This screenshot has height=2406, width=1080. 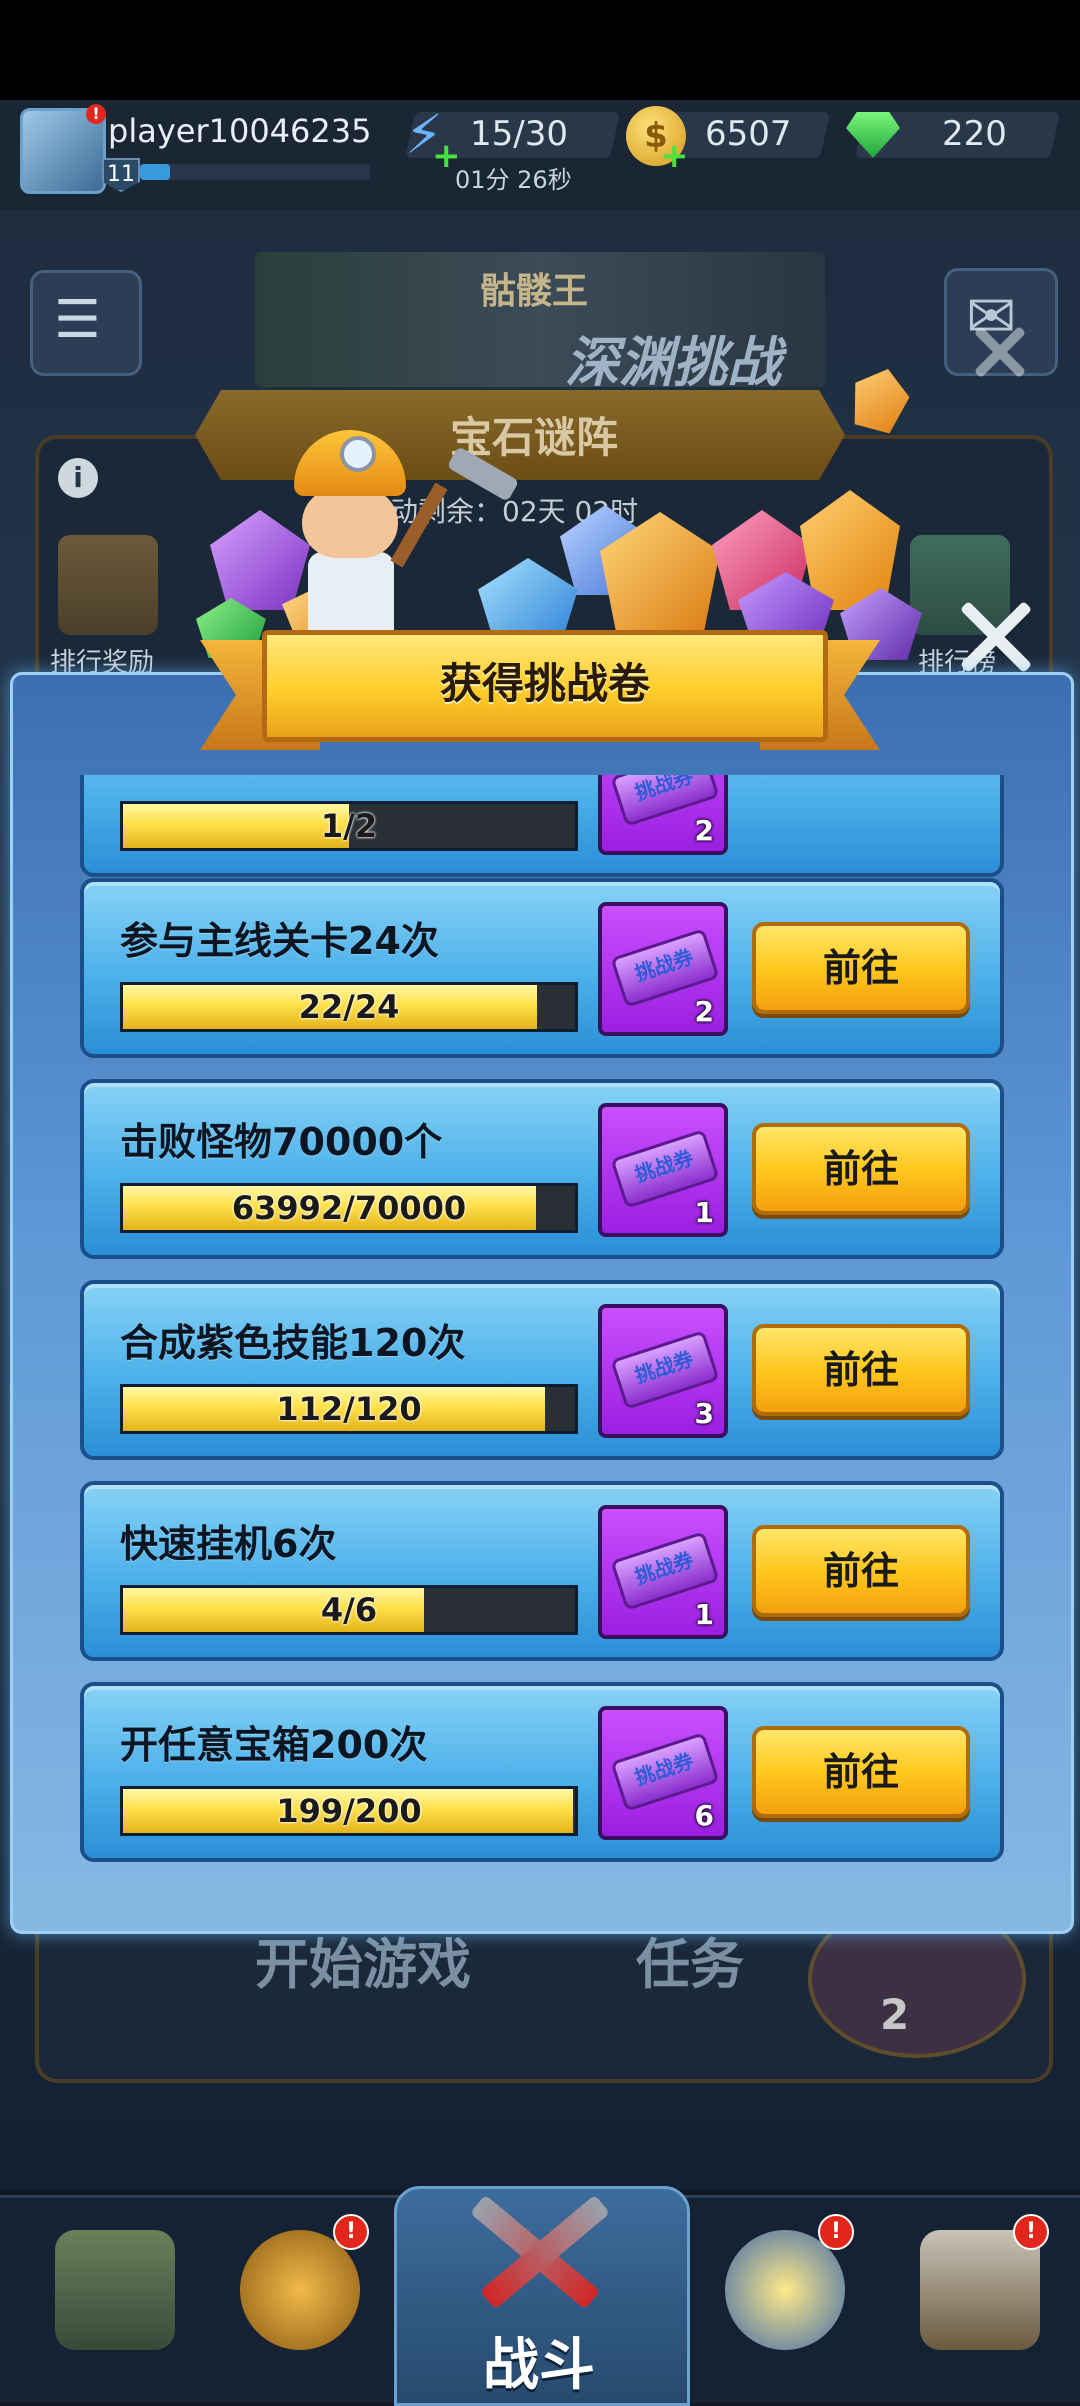 I want to click on progress-bar: 22/24, so click(x=349, y=1007).